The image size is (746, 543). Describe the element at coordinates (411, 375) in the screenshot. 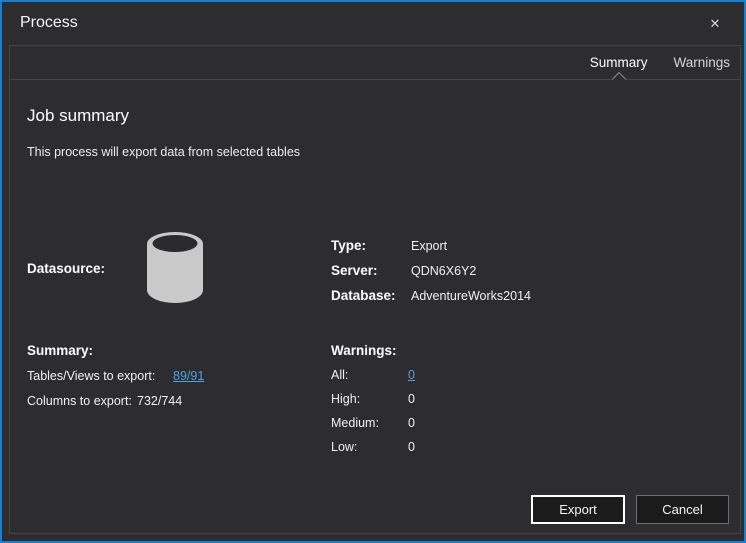

I see `warnings-all-link: 0` at that location.